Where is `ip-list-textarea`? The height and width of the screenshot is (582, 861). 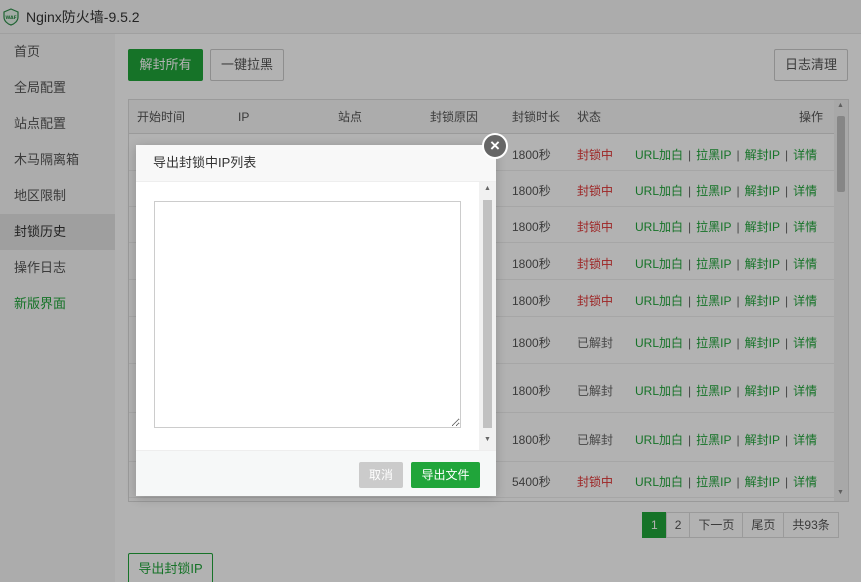
ip-list-textarea is located at coordinates (307, 314).